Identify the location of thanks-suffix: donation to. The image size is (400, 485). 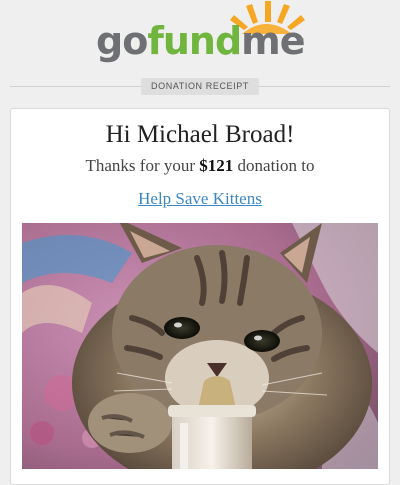
(274, 165).